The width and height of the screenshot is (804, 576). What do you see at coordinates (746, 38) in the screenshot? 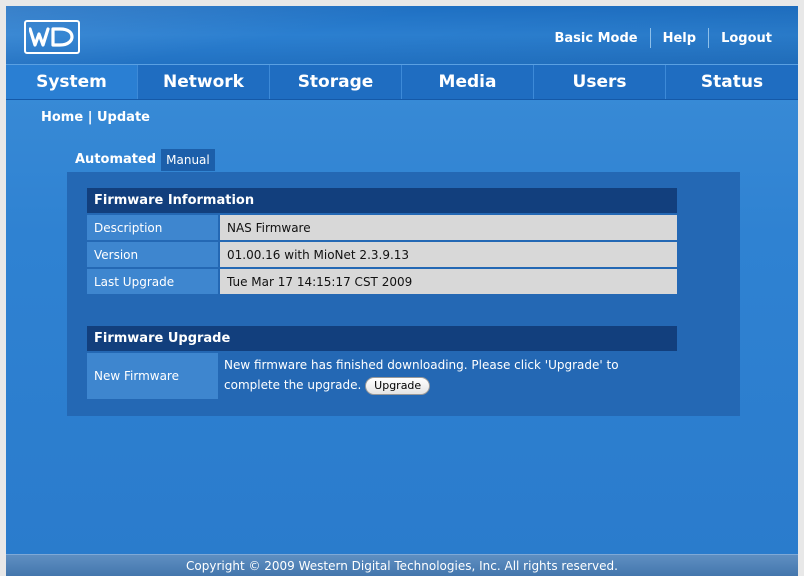
I see `logout-link: Logout` at bounding box center [746, 38].